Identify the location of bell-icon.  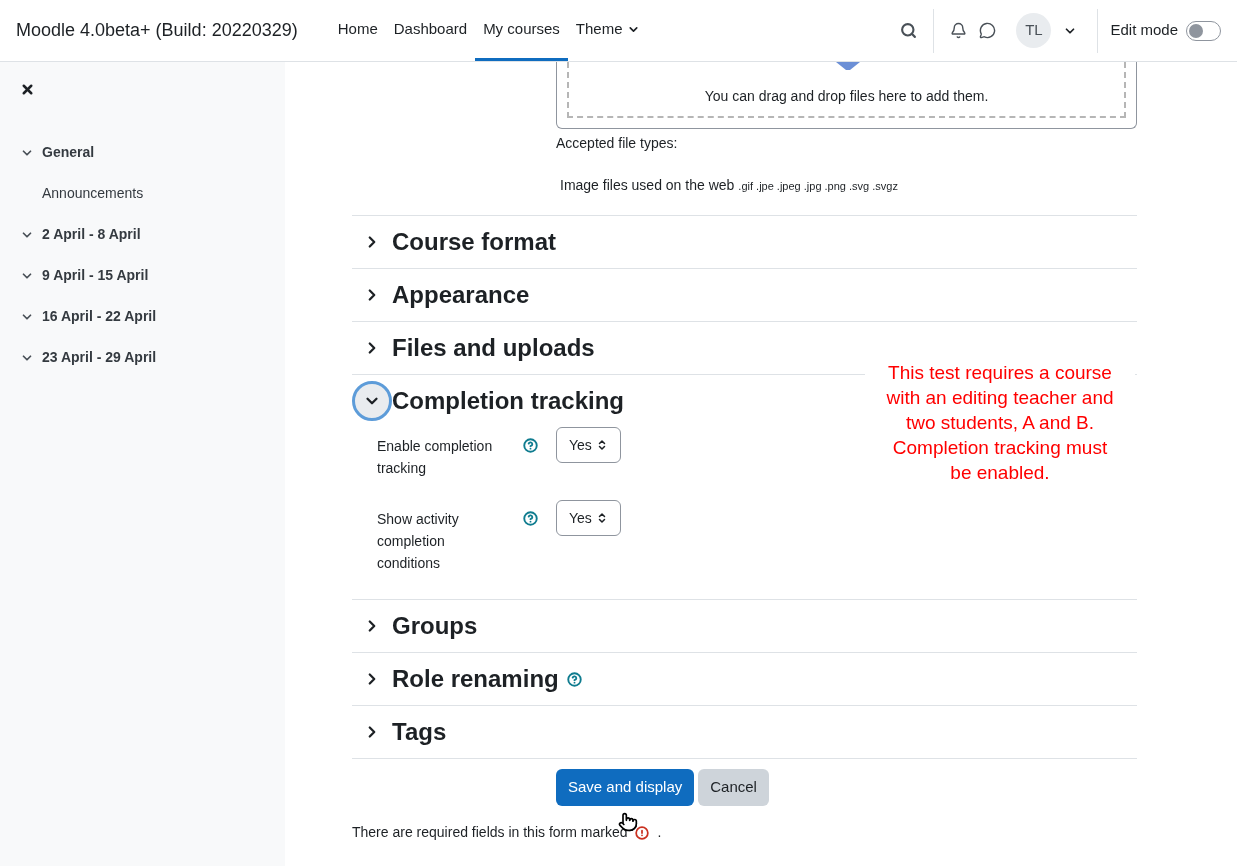
(959, 30).